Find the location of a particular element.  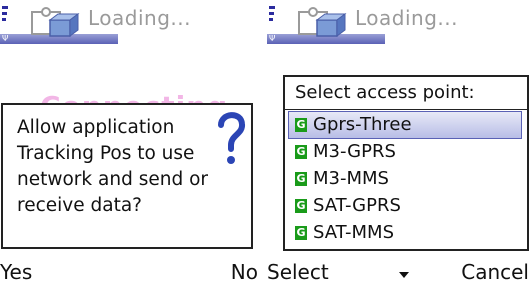

list-item-label: SAT-MMS is located at coordinates (353, 232).